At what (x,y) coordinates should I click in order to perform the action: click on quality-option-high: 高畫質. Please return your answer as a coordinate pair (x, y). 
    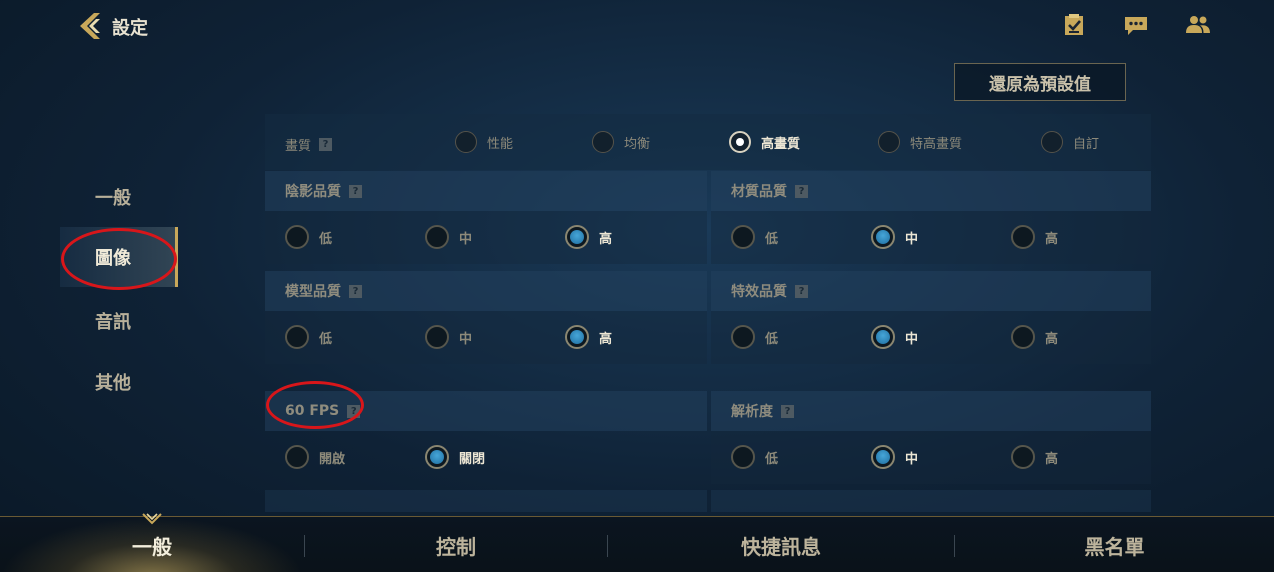
    Looking at the image, I should click on (764, 142).